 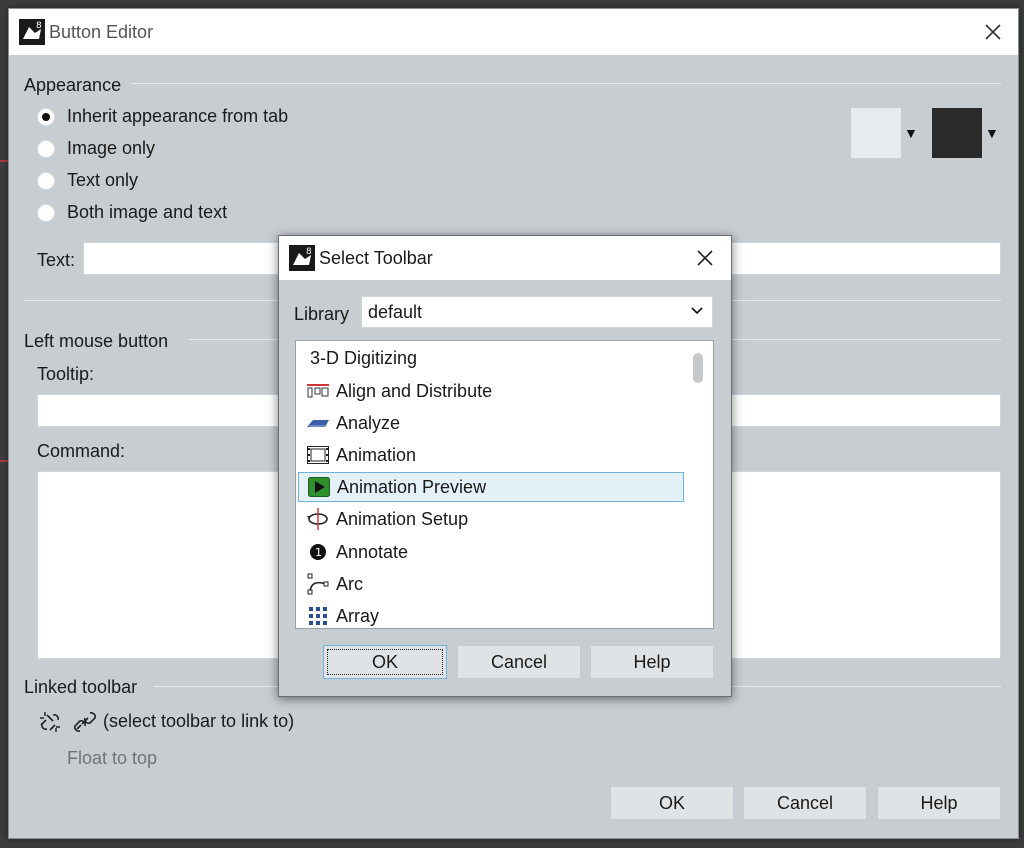 I want to click on link-hint-text: (select toolbar to link to), so click(x=199, y=721).